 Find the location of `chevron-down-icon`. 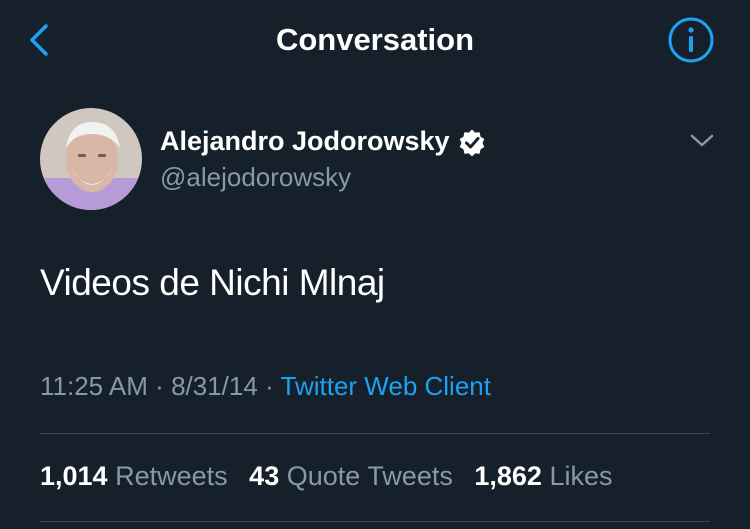

chevron-down-icon is located at coordinates (702, 140).